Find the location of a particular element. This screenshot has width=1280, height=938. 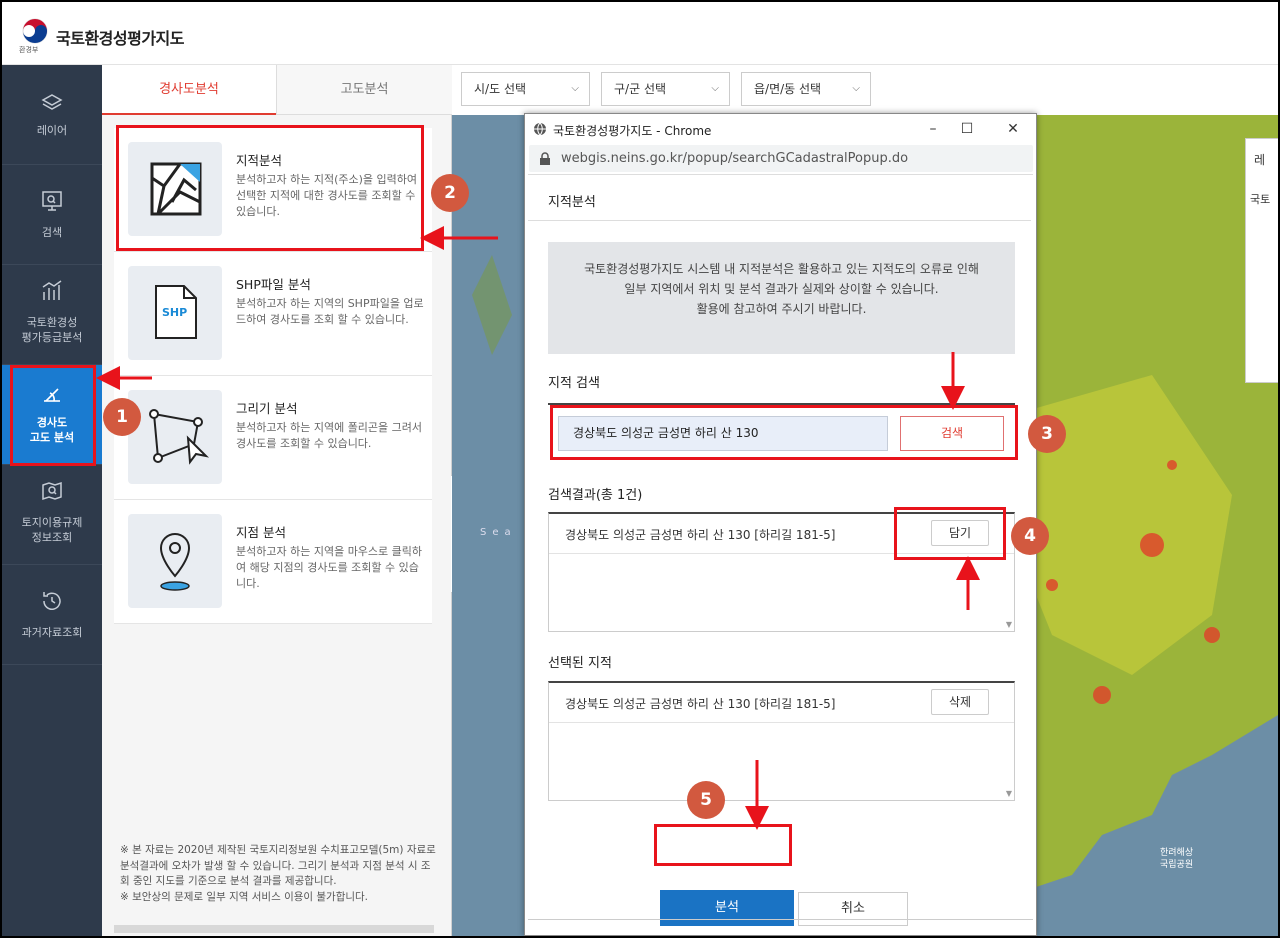

step-badge-3: 3 is located at coordinates (1047, 434).